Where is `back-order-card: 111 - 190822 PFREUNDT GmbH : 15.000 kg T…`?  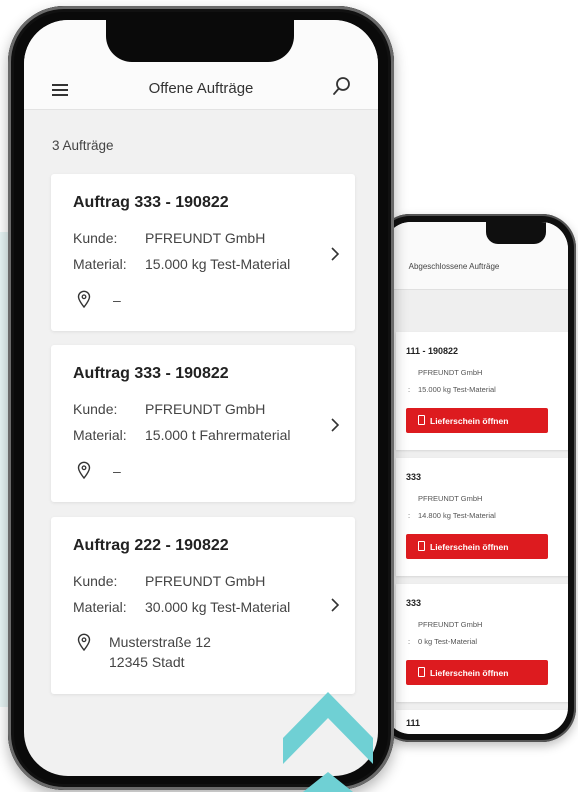
back-order-card: 111 - 190822 PFREUNDT GmbH : 15.000 kg T… is located at coordinates (482, 391).